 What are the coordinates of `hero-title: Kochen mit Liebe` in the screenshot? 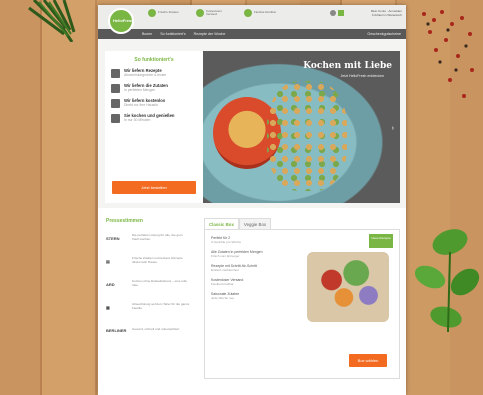 It's located at (347, 66).